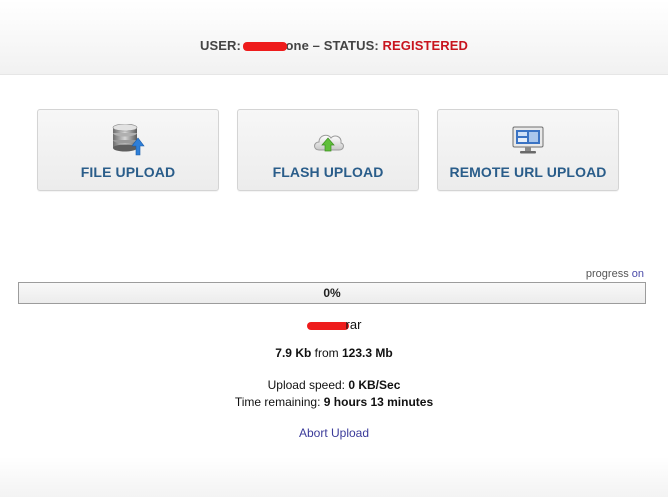  Describe the element at coordinates (607, 274) in the screenshot. I see `progress-toggle-label: progress` at that location.